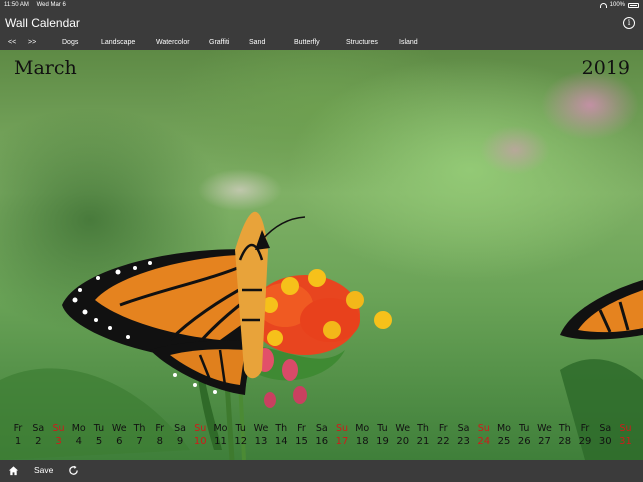 The image size is (643, 482). I want to click on calendar-day: Mo 11, so click(221, 435).